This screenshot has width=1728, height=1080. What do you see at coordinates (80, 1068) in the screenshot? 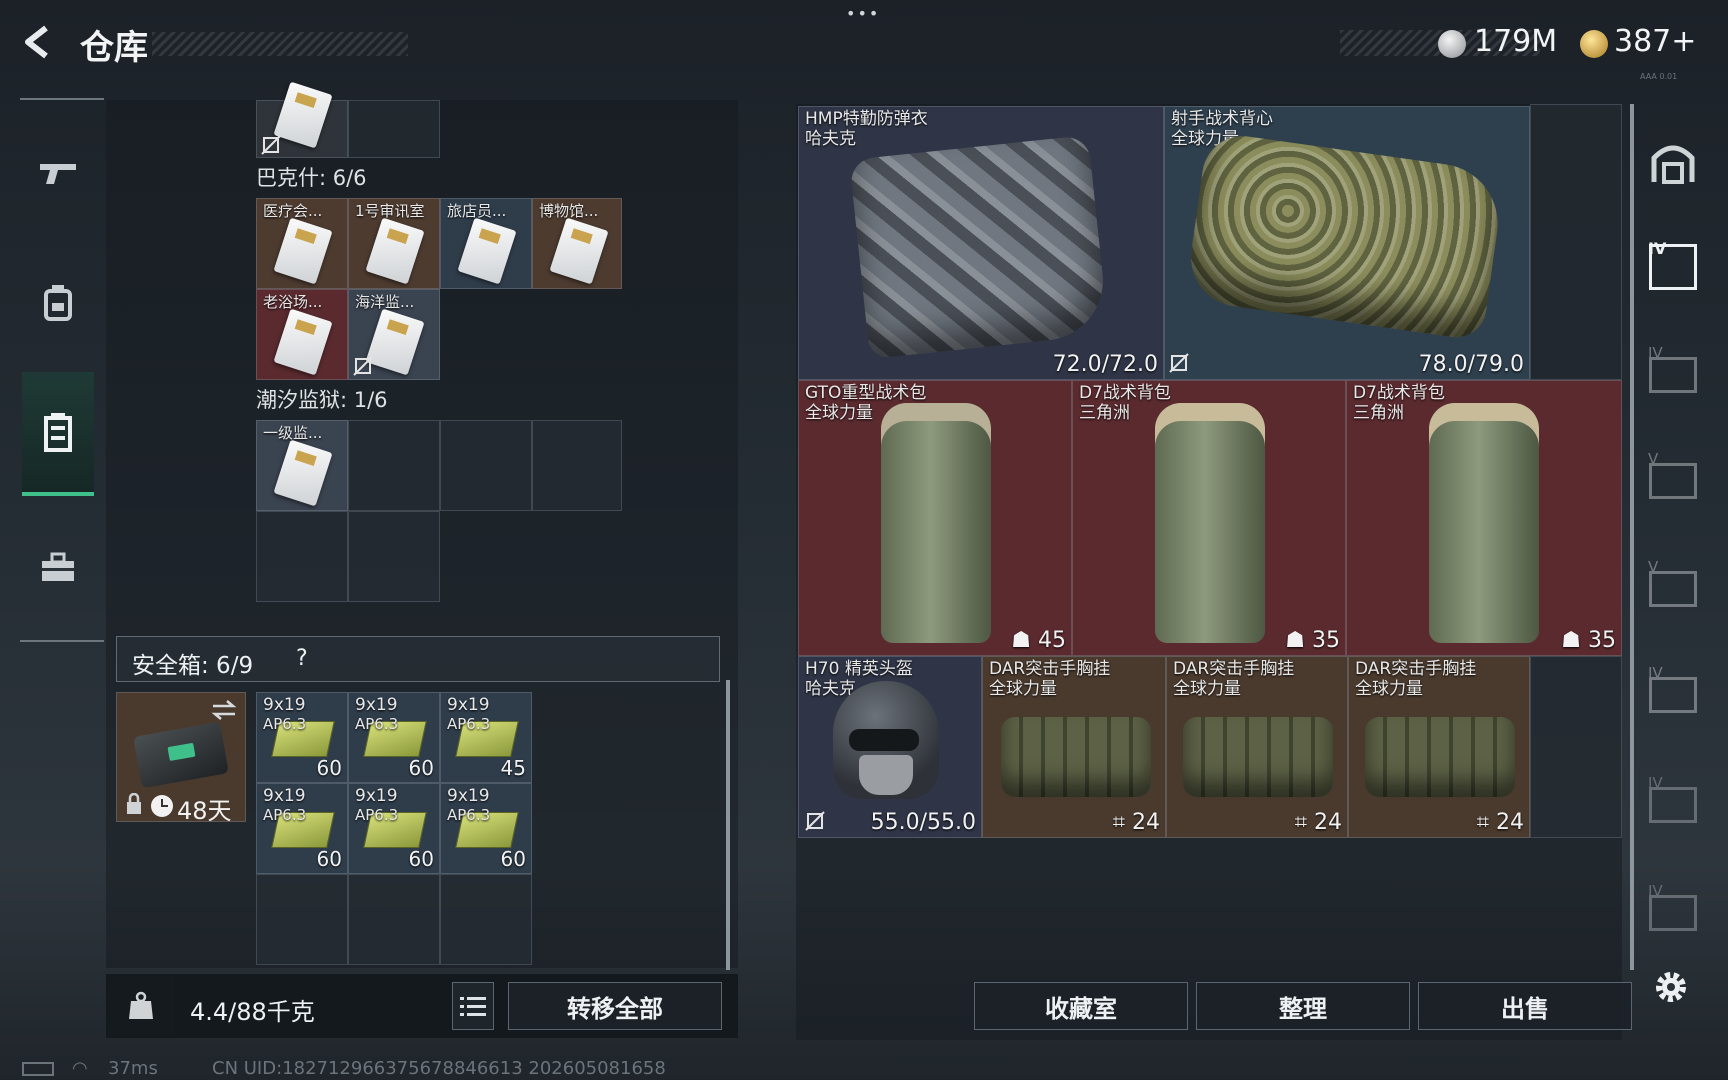
I see `wifi-icon: ◠` at bounding box center [80, 1068].